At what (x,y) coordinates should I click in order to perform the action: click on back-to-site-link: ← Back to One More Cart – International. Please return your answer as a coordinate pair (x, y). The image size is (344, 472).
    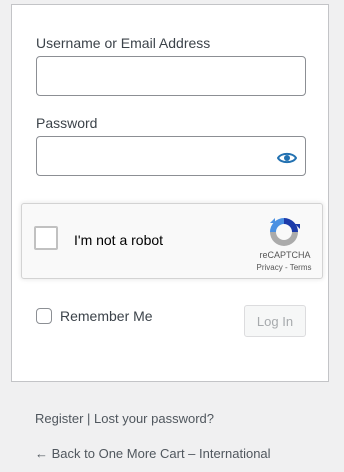
    Looking at the image, I should click on (153, 453).